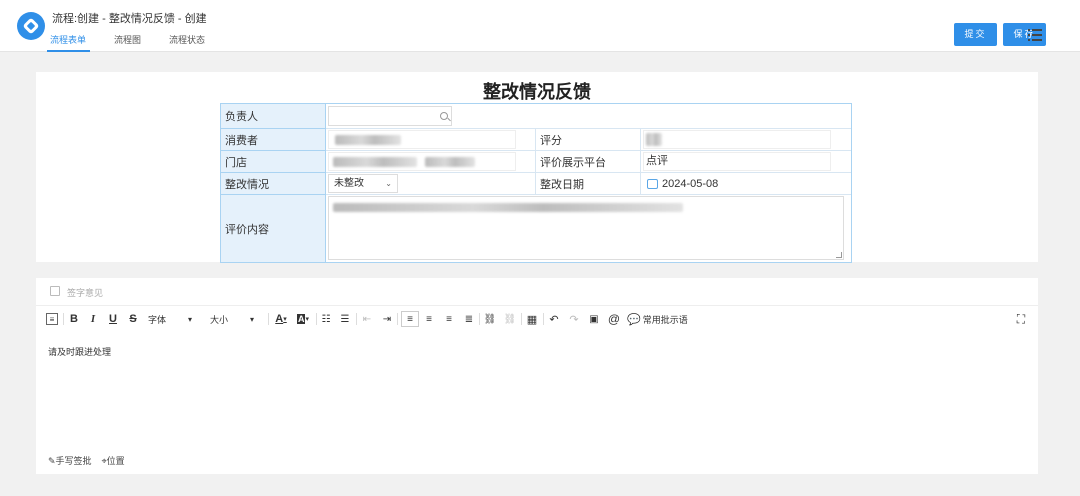 The width and height of the screenshot is (1080, 496). Describe the element at coordinates (737, 139) in the screenshot. I see `rating-input` at that location.